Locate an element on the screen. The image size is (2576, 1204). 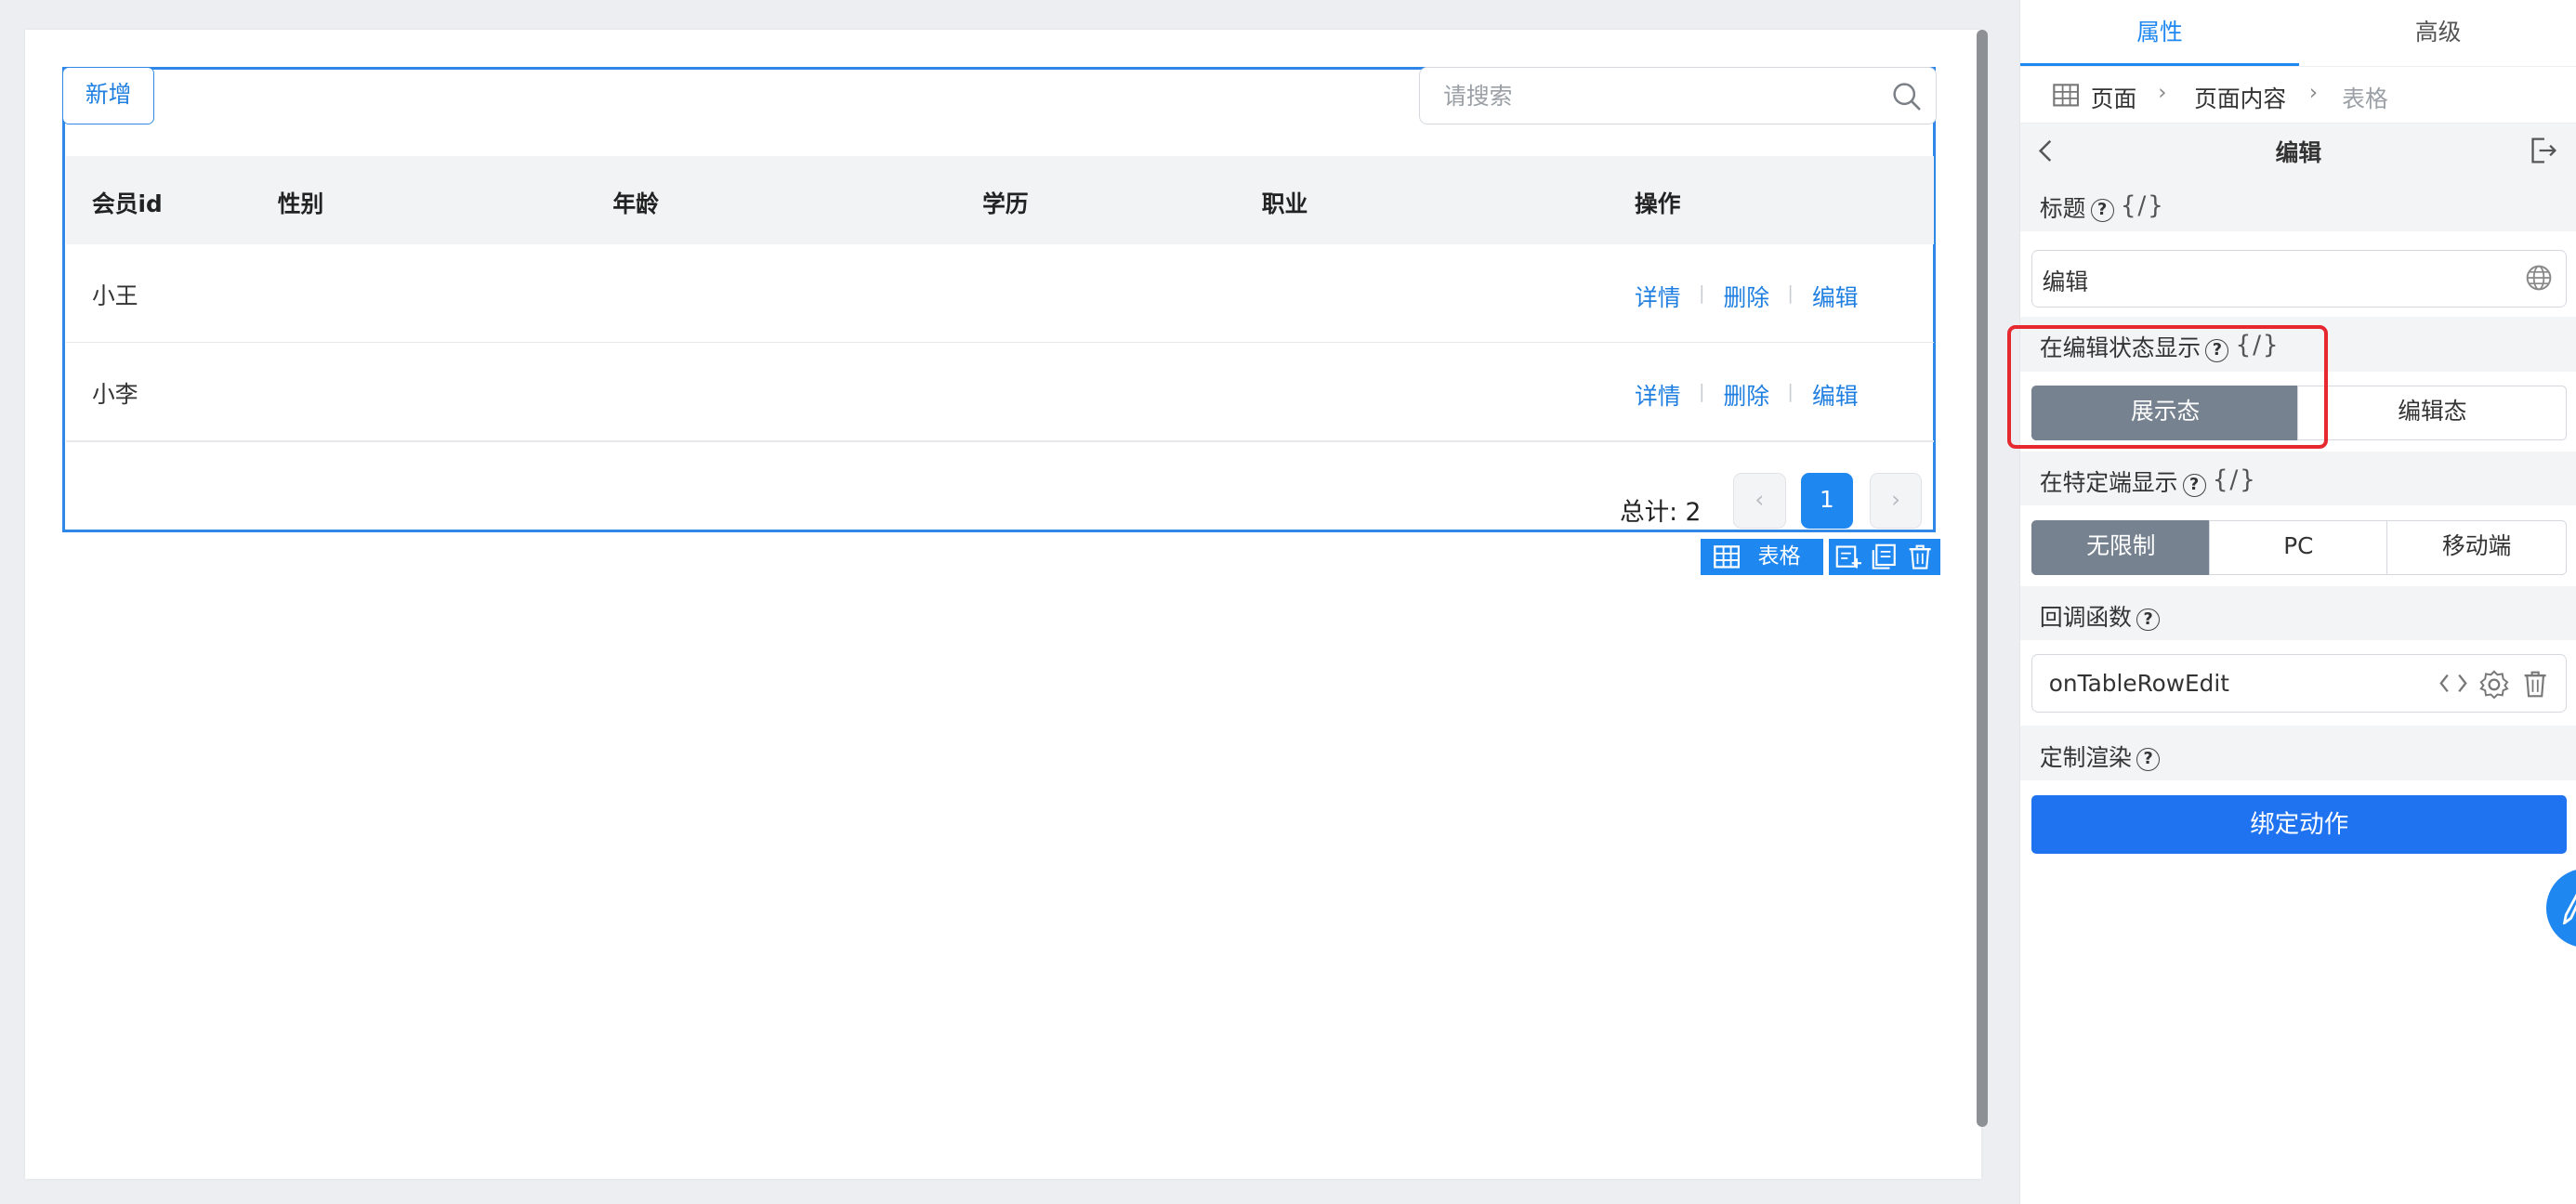
title-label-text: 标题 is located at coordinates (2062, 209).